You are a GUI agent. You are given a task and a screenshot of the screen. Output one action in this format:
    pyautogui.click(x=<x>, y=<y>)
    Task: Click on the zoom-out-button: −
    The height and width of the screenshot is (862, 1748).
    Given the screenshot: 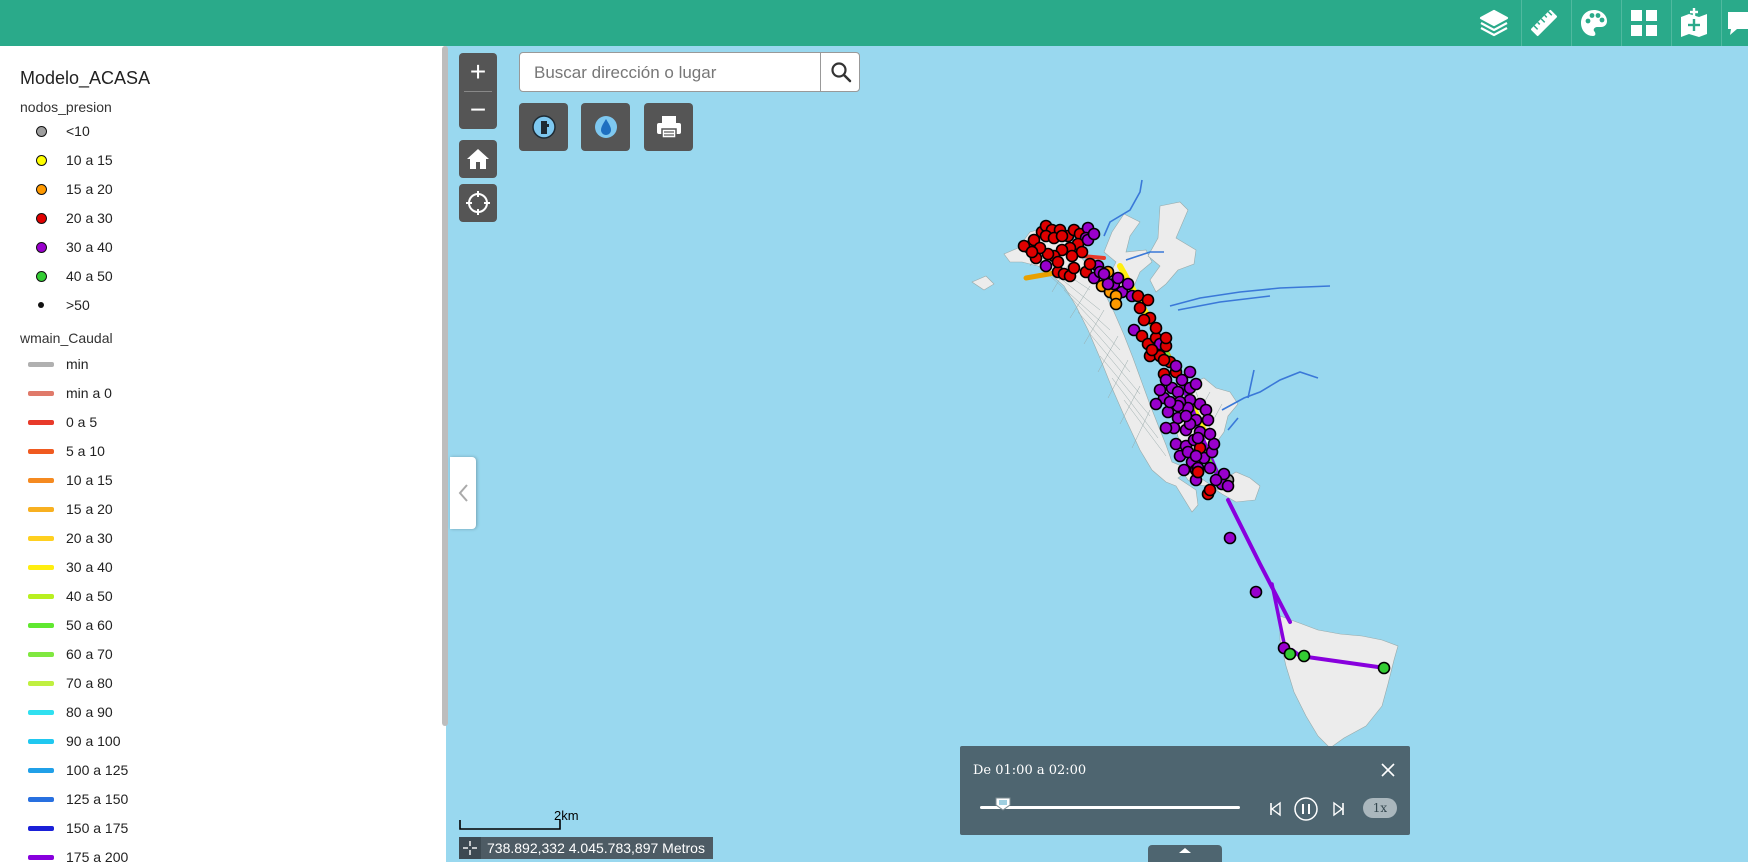 What is the action you would take?
    pyautogui.click(x=478, y=110)
    